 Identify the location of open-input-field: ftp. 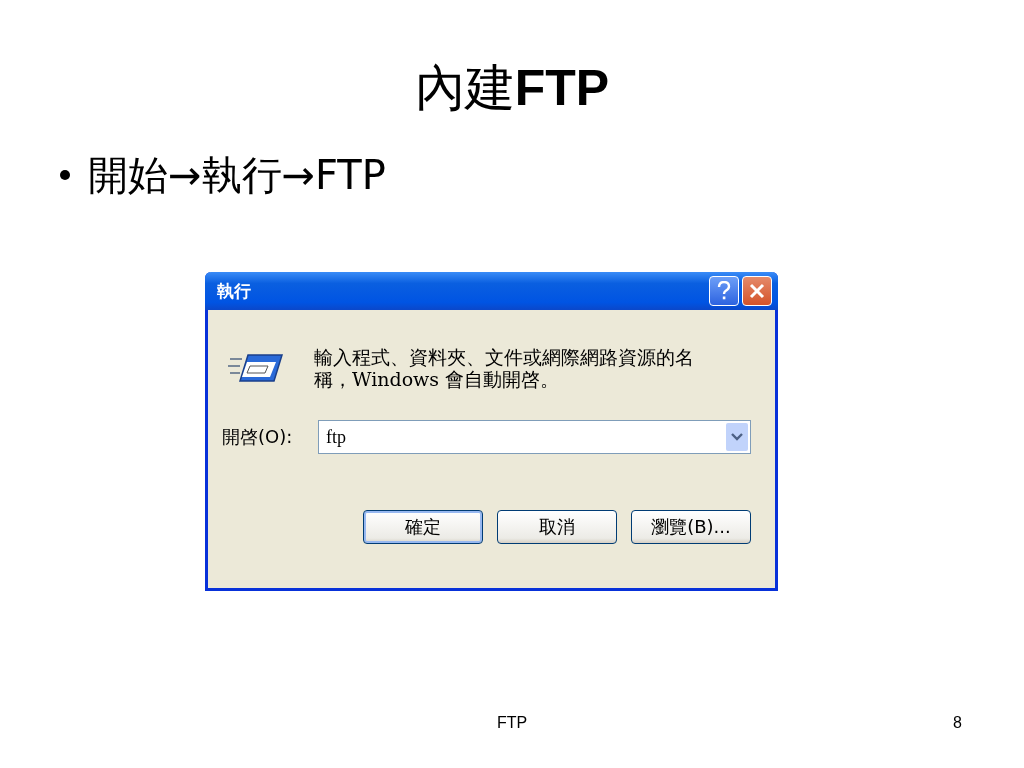
(525, 437).